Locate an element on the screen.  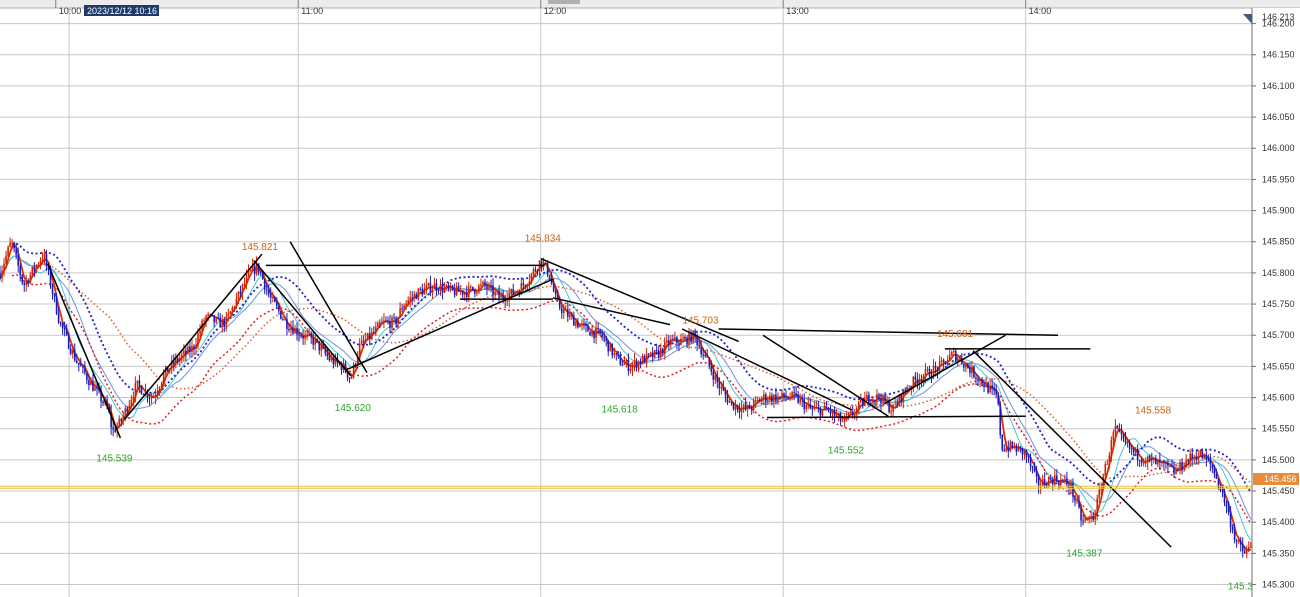
cursor-time-layer: 2023/12/12 10:16 is located at coordinates (121, 10).